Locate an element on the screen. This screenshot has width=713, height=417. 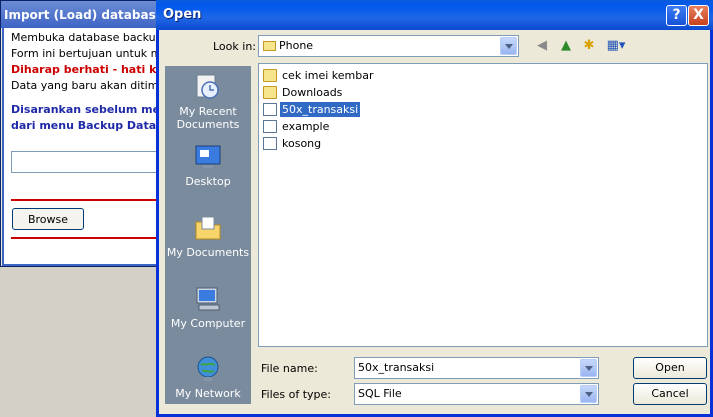
file-name-label: File name: is located at coordinates (289, 368).